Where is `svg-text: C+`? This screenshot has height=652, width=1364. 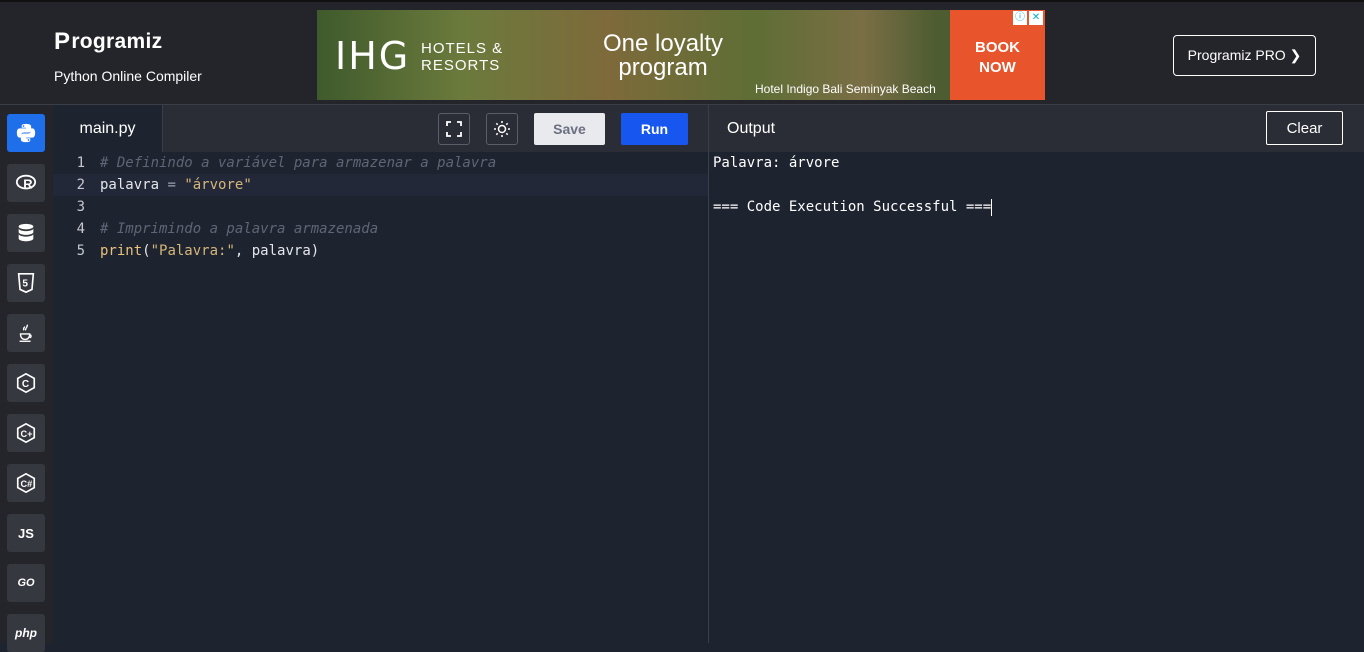
svg-text: C+ is located at coordinates (27, 434).